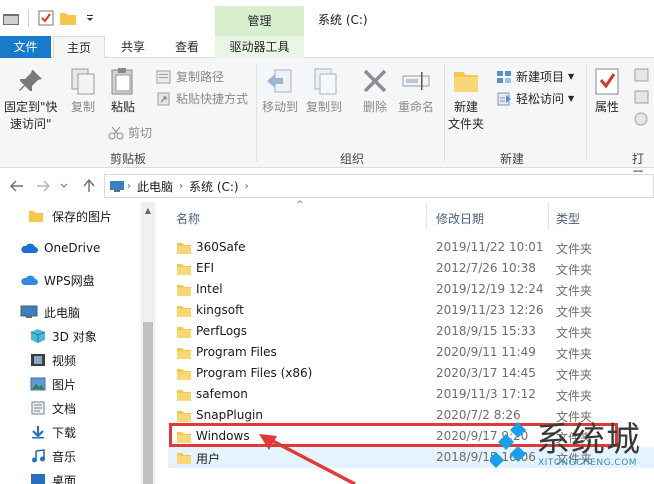 This screenshot has width=654, height=484. I want to click on delete-button: 删除, so click(375, 91).